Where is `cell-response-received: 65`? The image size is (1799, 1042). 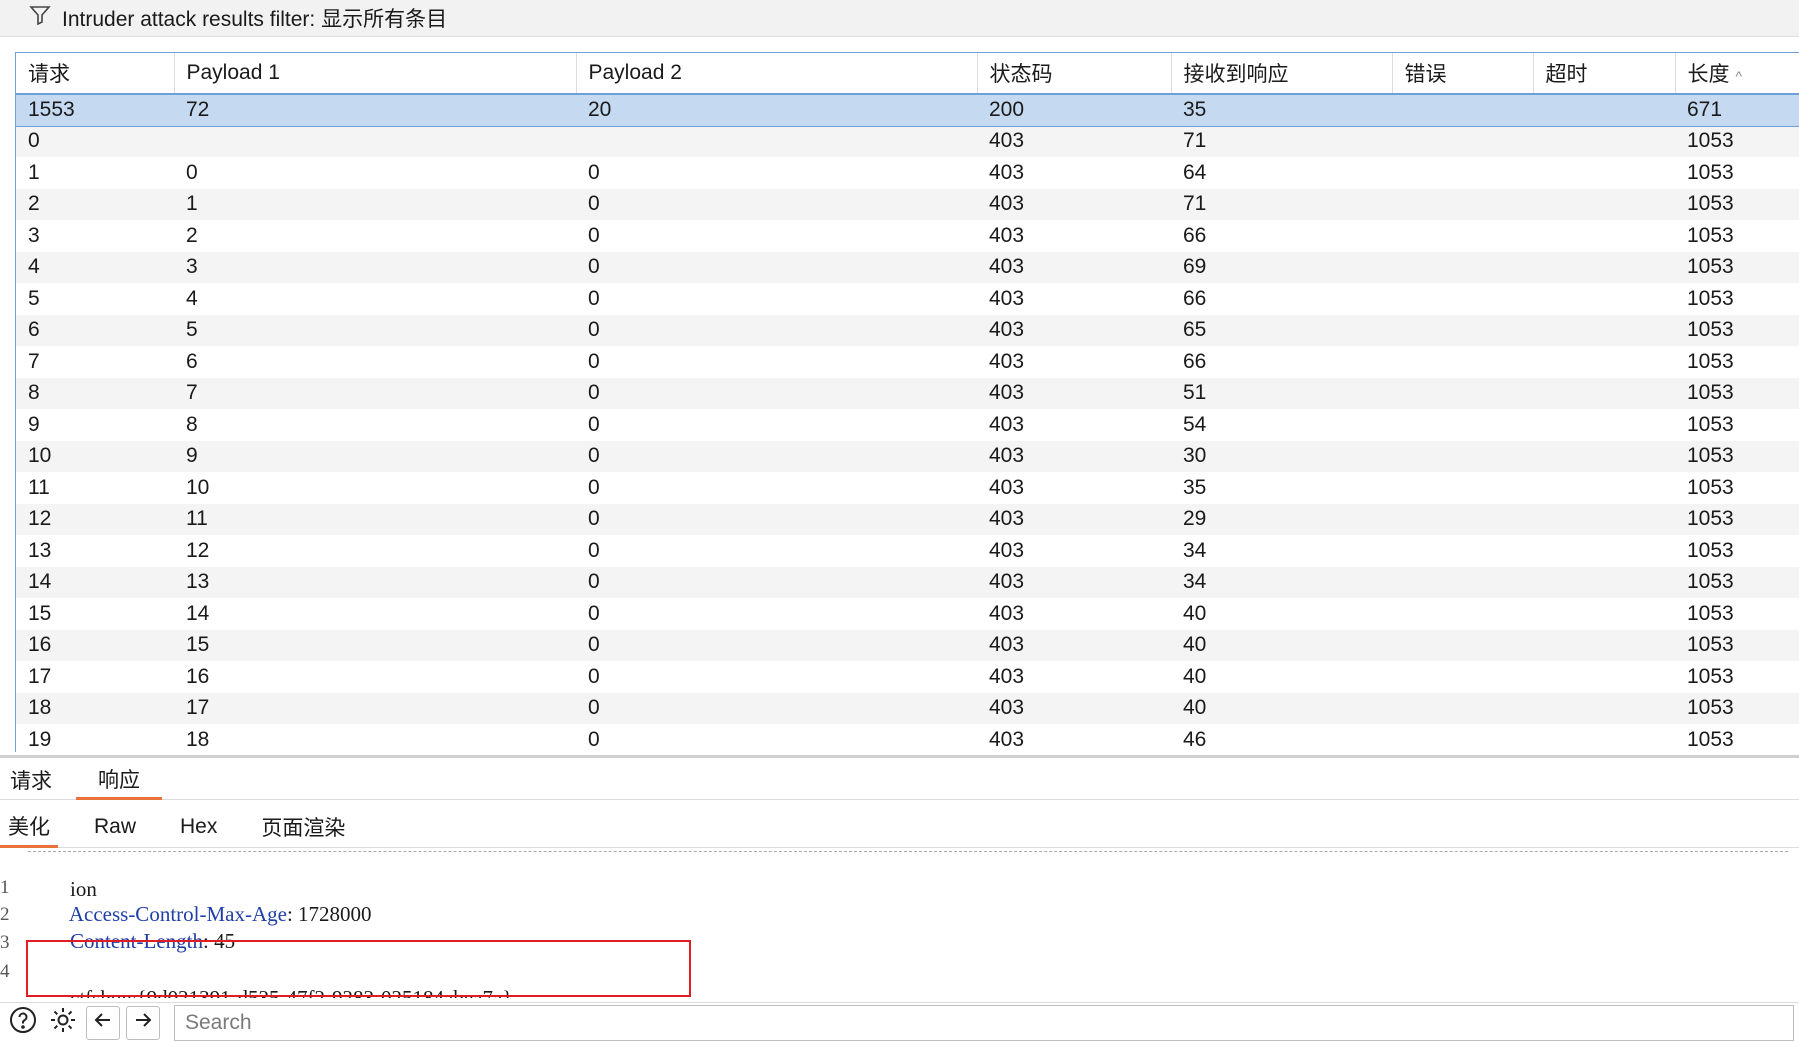 cell-response-received: 65 is located at coordinates (1195, 330).